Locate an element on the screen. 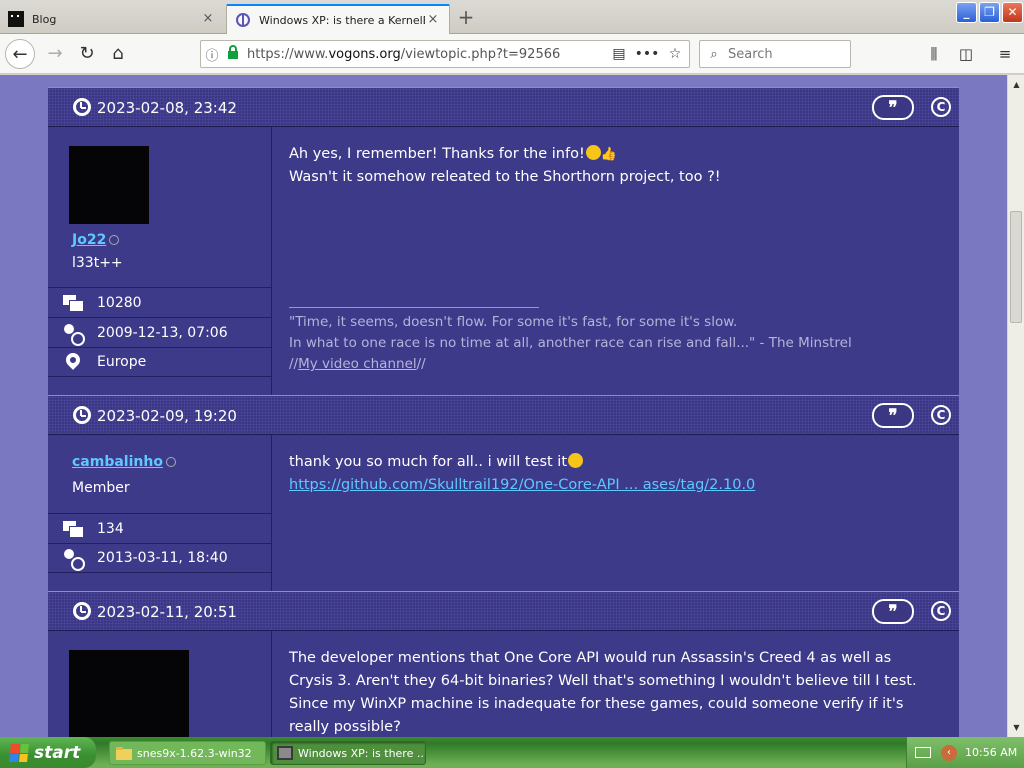 This screenshot has height=768, width=1024. forward-button: → is located at coordinates (55, 54).